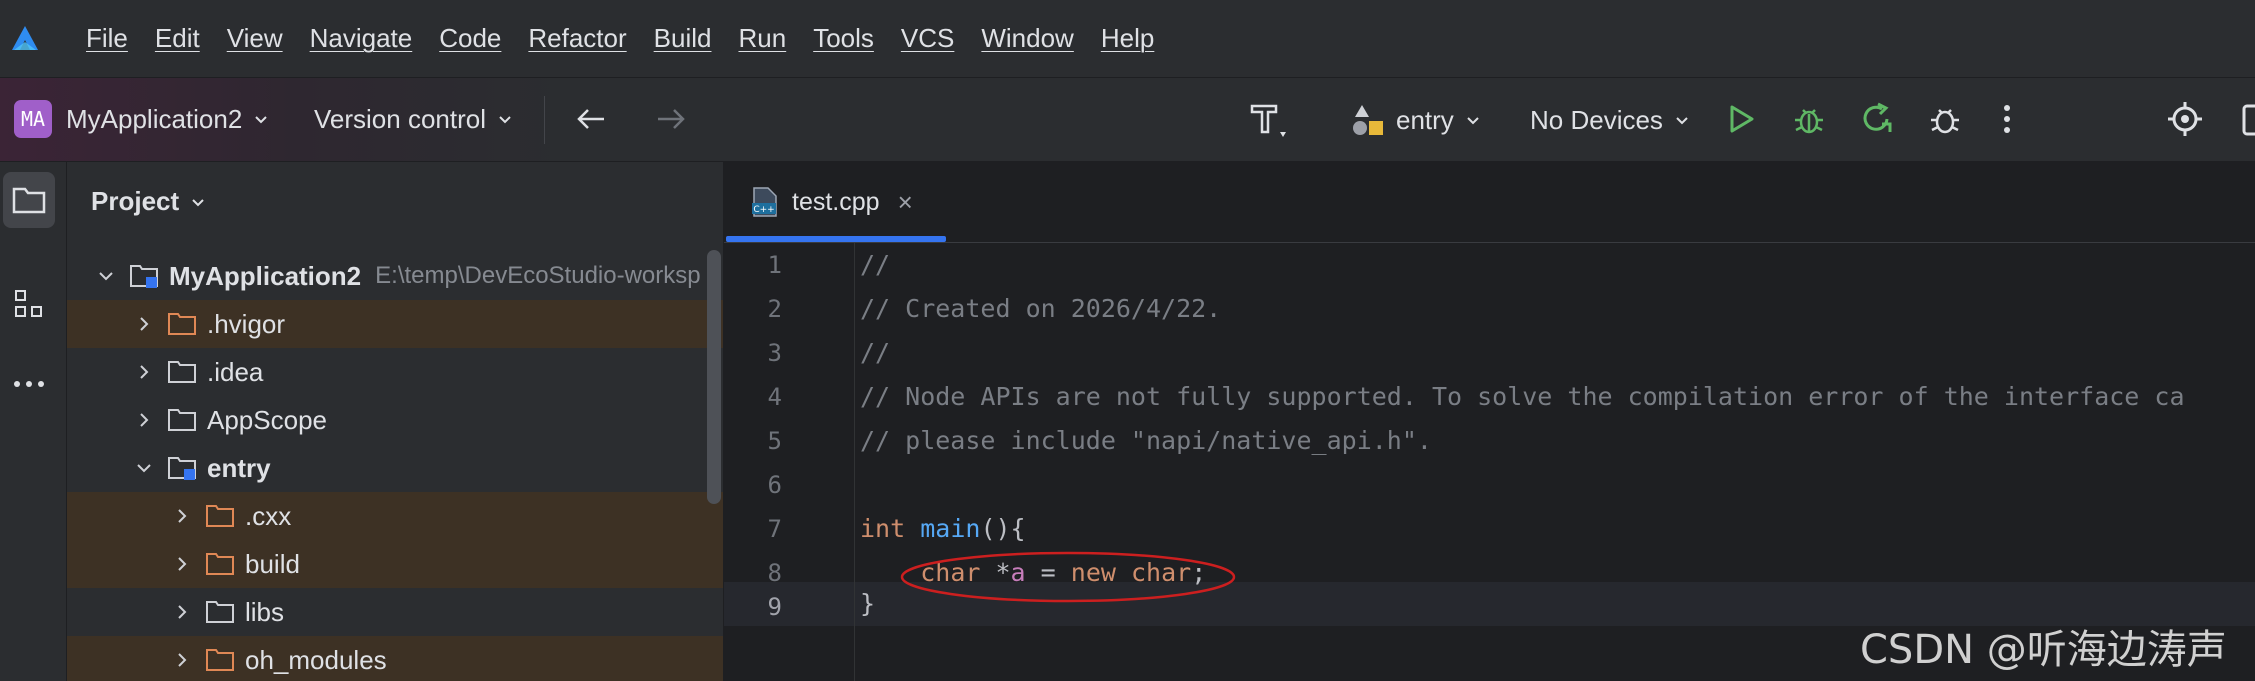 The width and height of the screenshot is (2255, 681). Describe the element at coordinates (1610, 120) in the screenshot. I see `device-selector: No Devices` at that location.